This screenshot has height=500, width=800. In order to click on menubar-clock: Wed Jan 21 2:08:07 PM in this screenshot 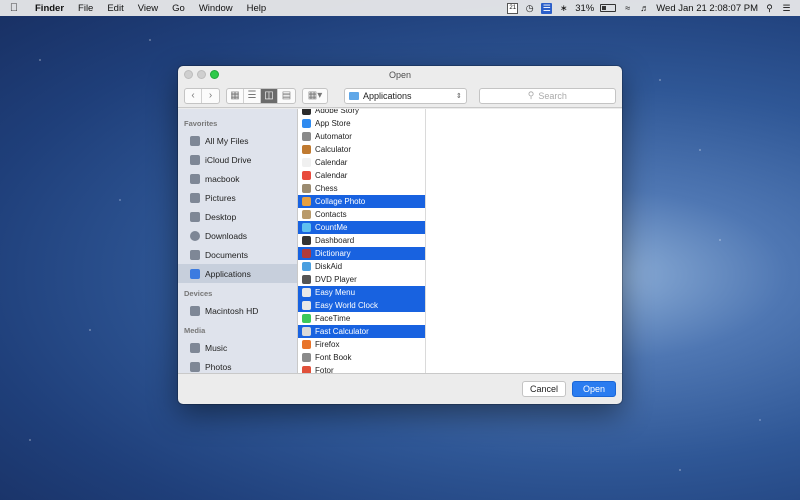, I will do `click(707, 8)`.